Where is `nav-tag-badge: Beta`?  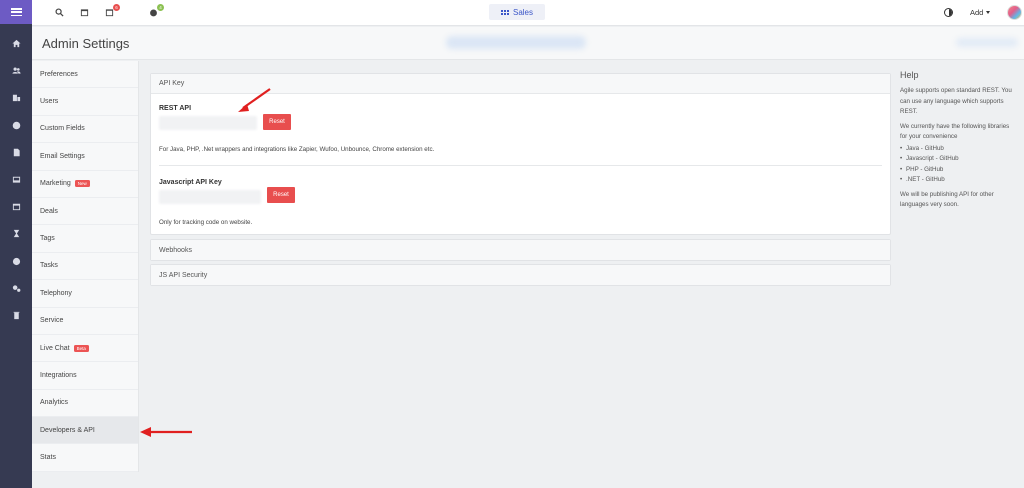 nav-tag-badge: Beta is located at coordinates (81, 348).